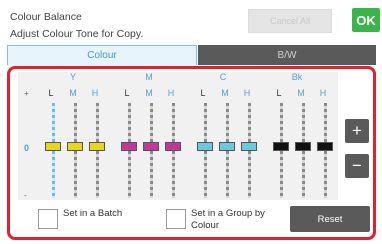 This screenshot has width=382, height=244. I want to click on scale-plus-label: +, so click(26, 93).